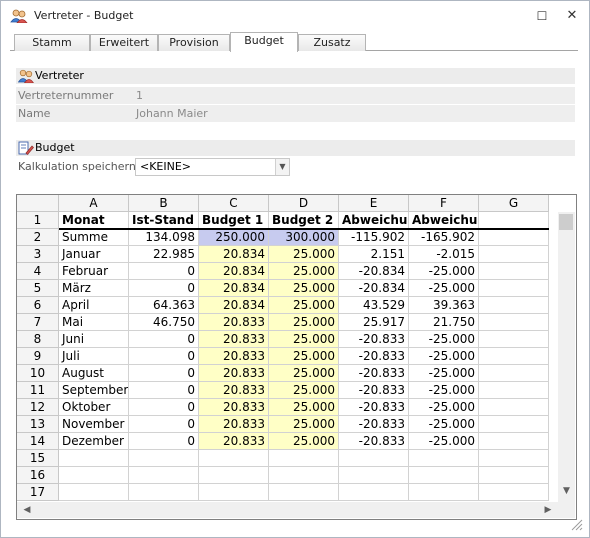  Describe the element at coordinates (38, 305) in the screenshot. I see `row-header: 6` at that location.